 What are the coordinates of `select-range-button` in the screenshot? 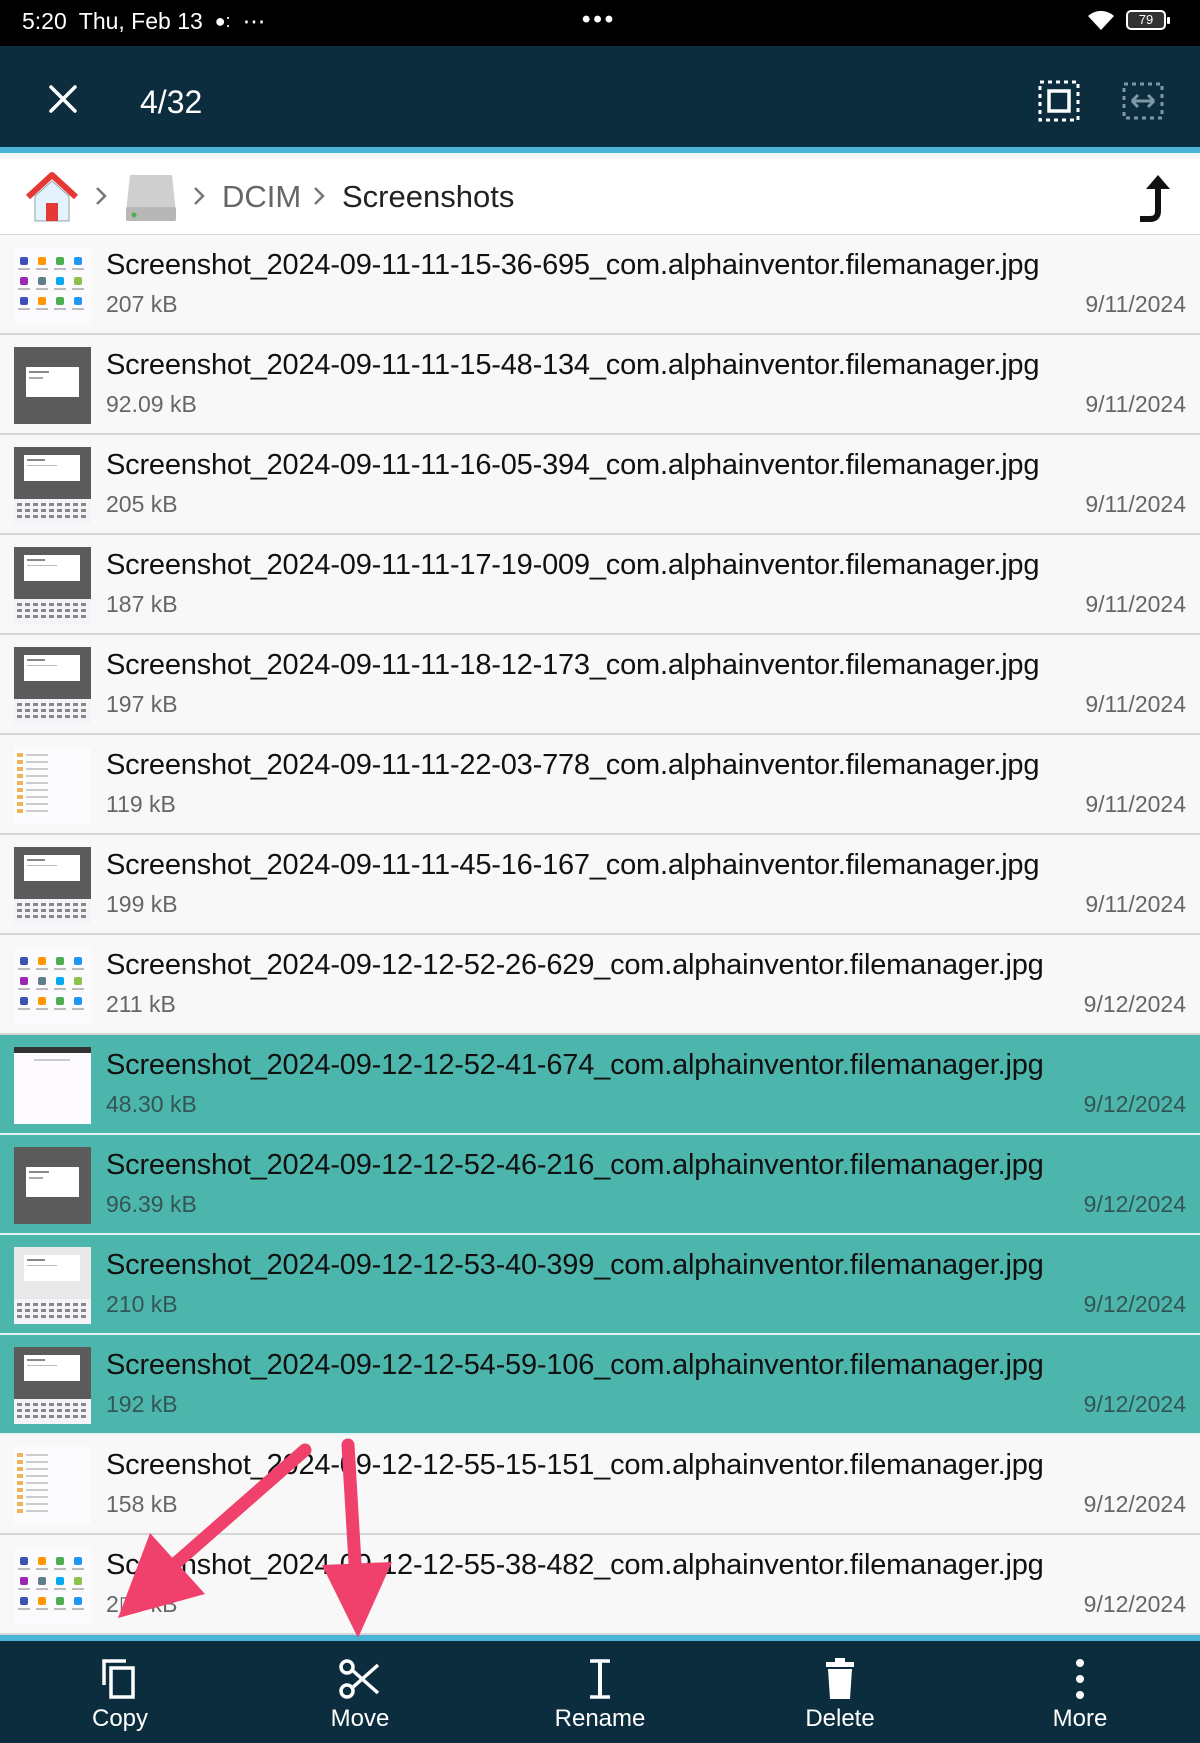 It's located at (1143, 101).